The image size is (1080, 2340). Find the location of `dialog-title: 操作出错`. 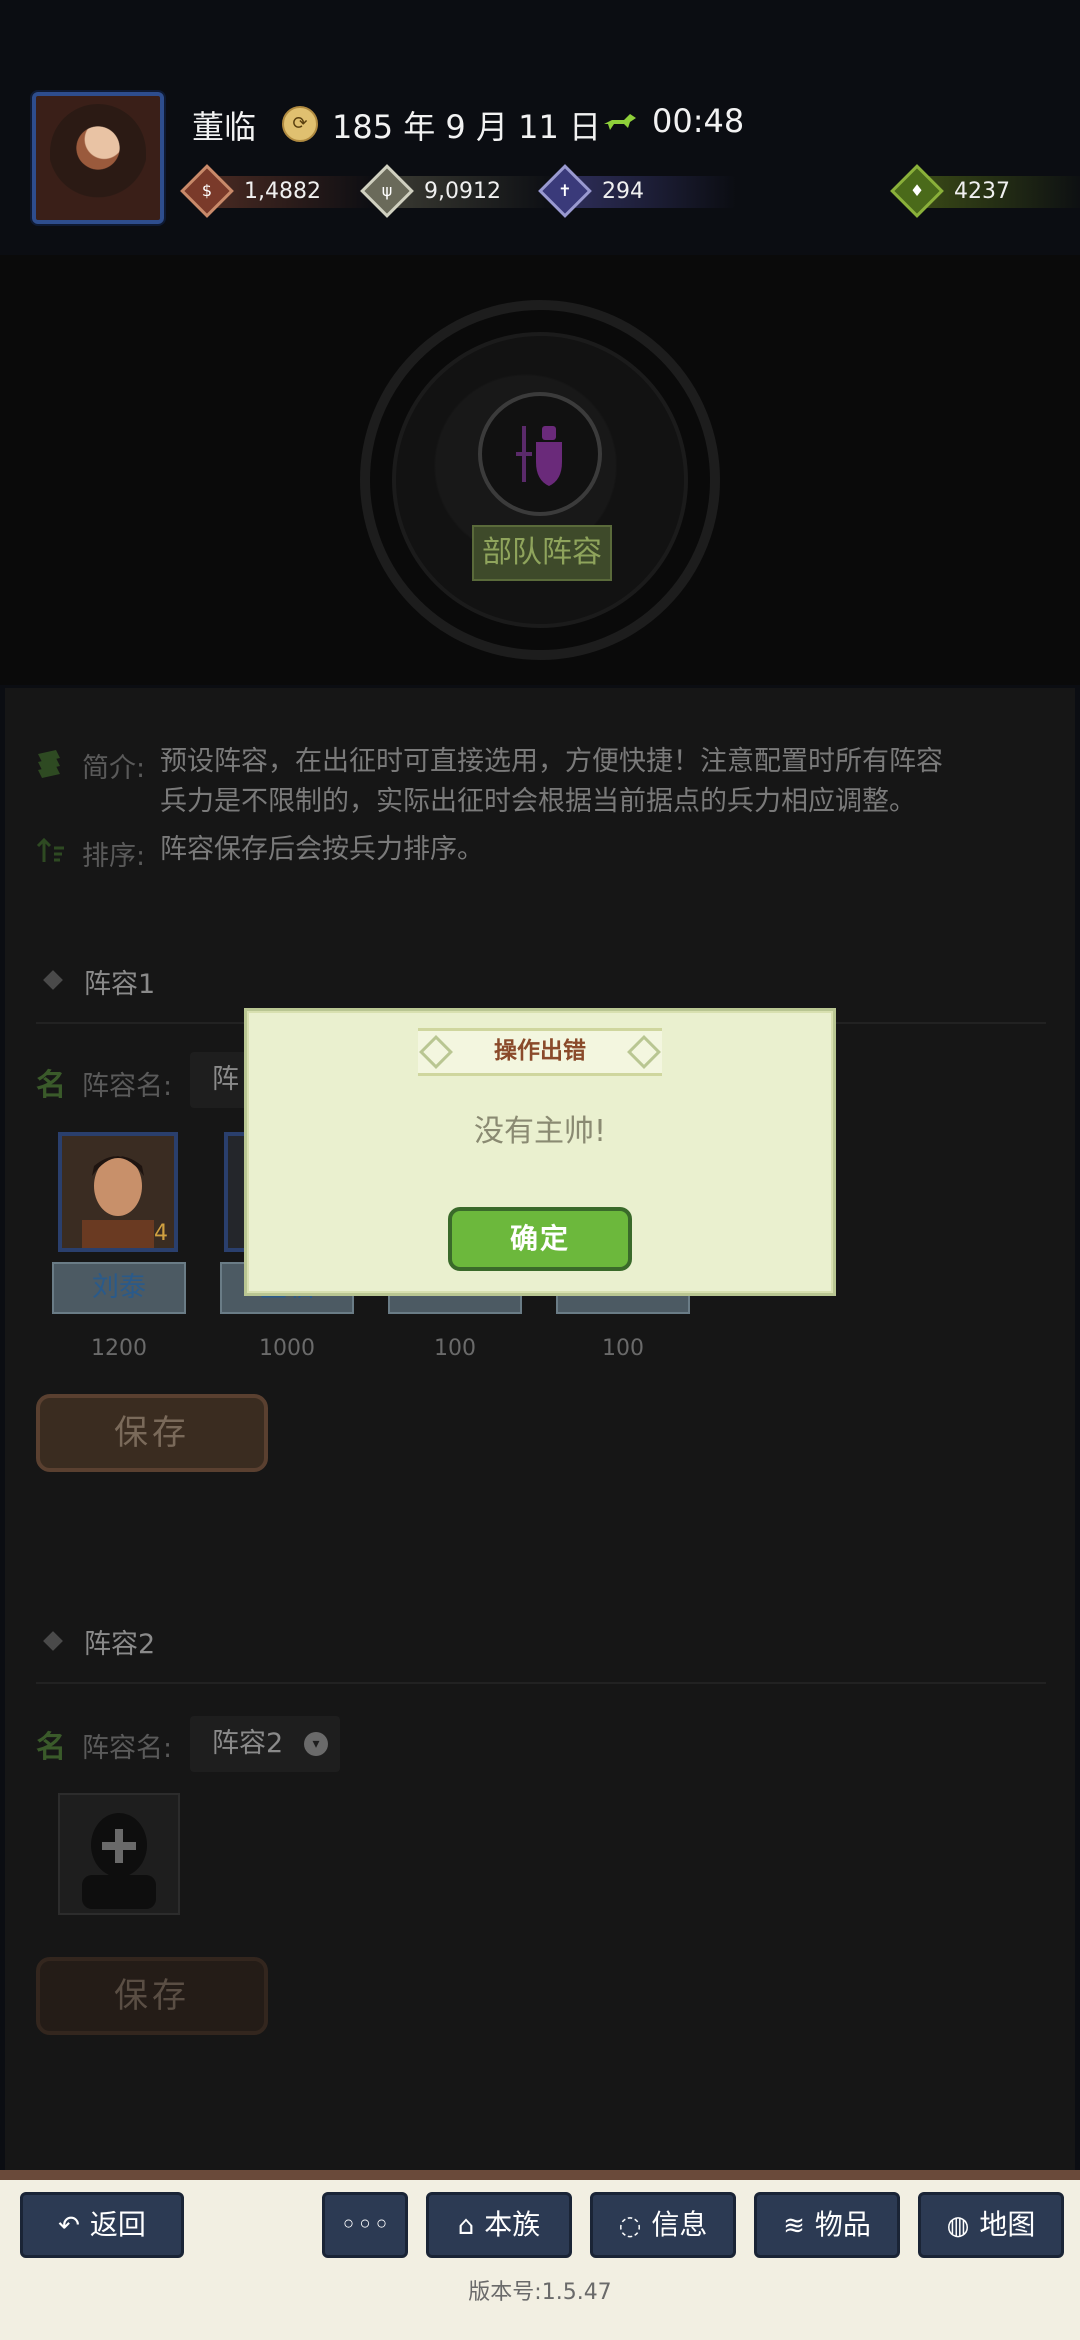

dialog-title: 操作出错 is located at coordinates (540, 1051).